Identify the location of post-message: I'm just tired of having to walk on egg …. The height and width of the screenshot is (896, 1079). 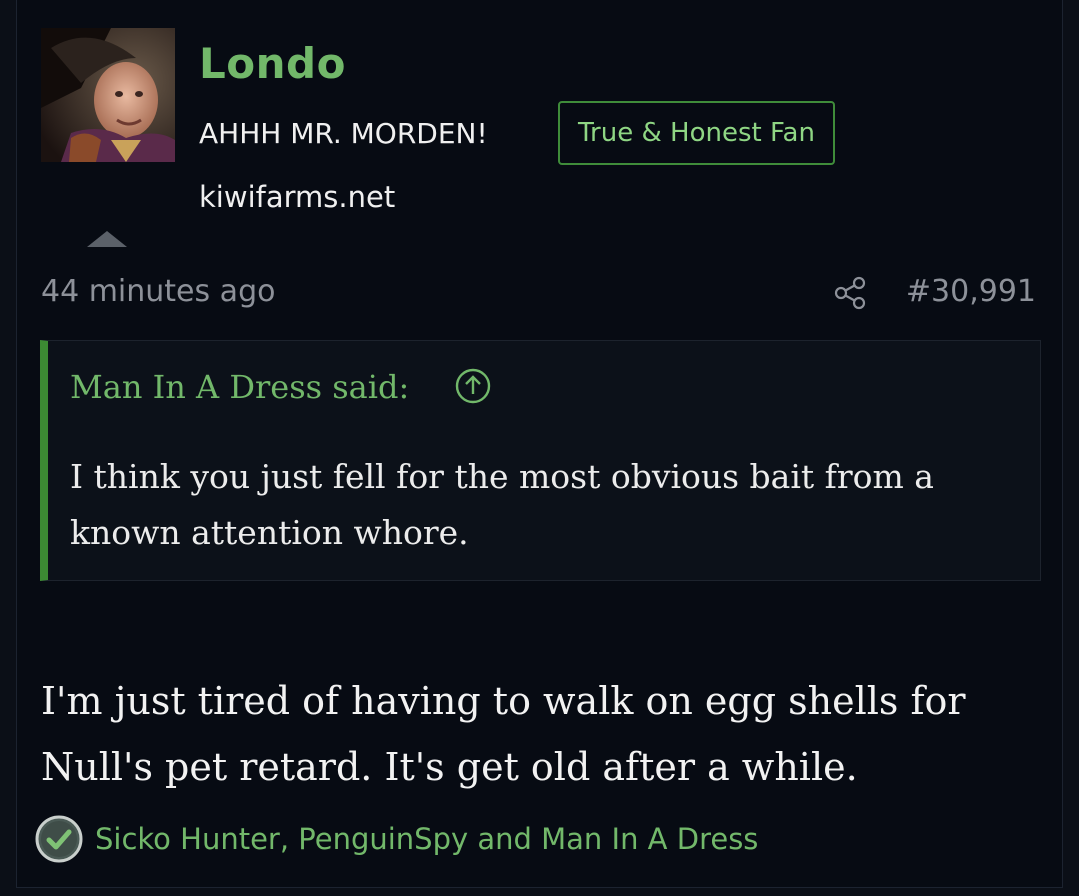
(503, 734).